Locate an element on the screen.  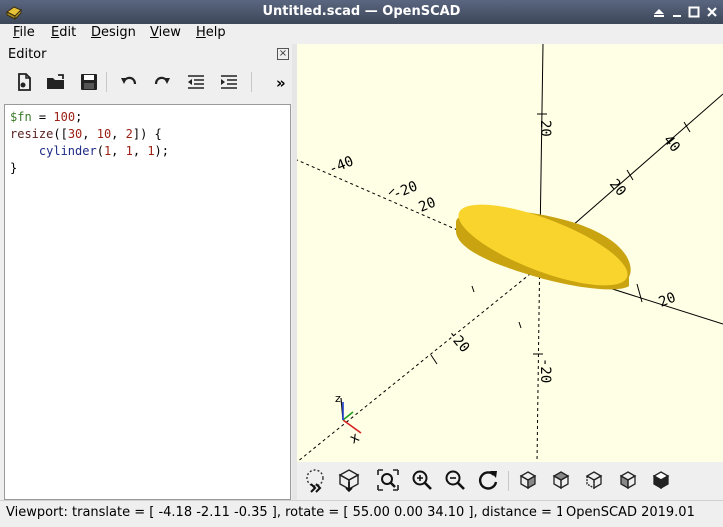
new-file-button is located at coordinates (24, 82).